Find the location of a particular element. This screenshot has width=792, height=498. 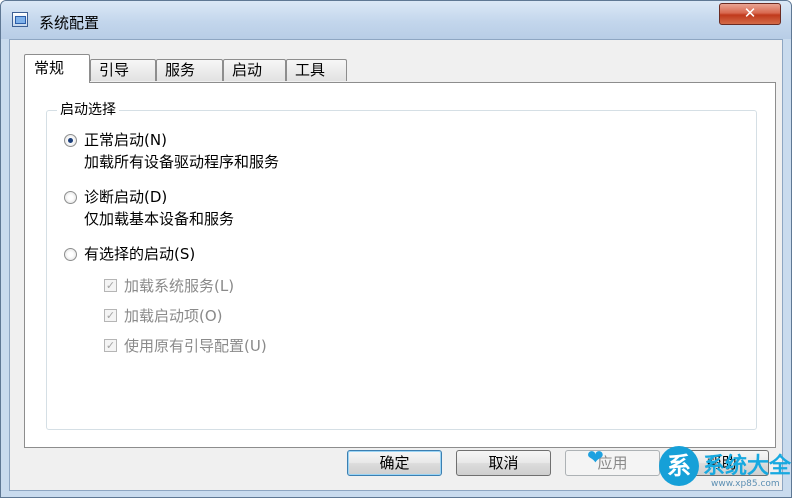

use-original-boot-config-checkbox: ✓ is located at coordinates (110, 345).